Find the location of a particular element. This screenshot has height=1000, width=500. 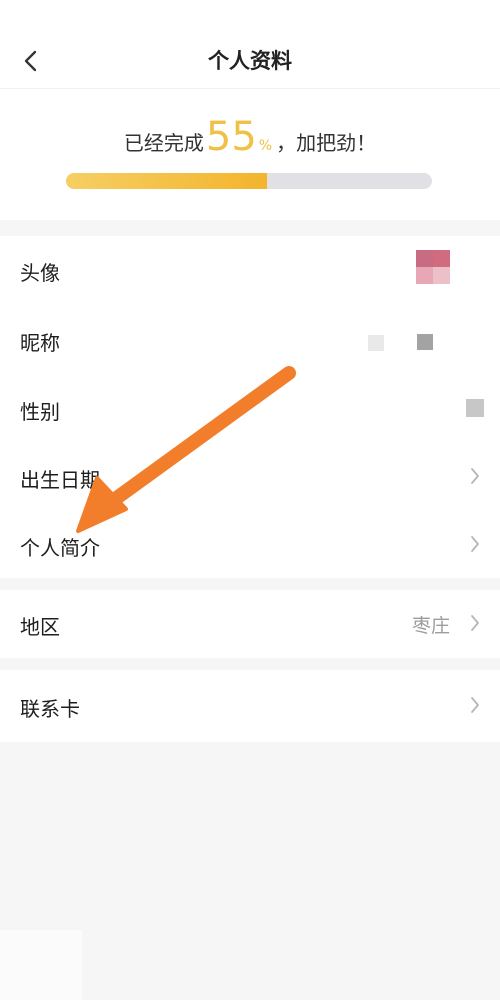

gender-label: 性别 is located at coordinates (40, 412).